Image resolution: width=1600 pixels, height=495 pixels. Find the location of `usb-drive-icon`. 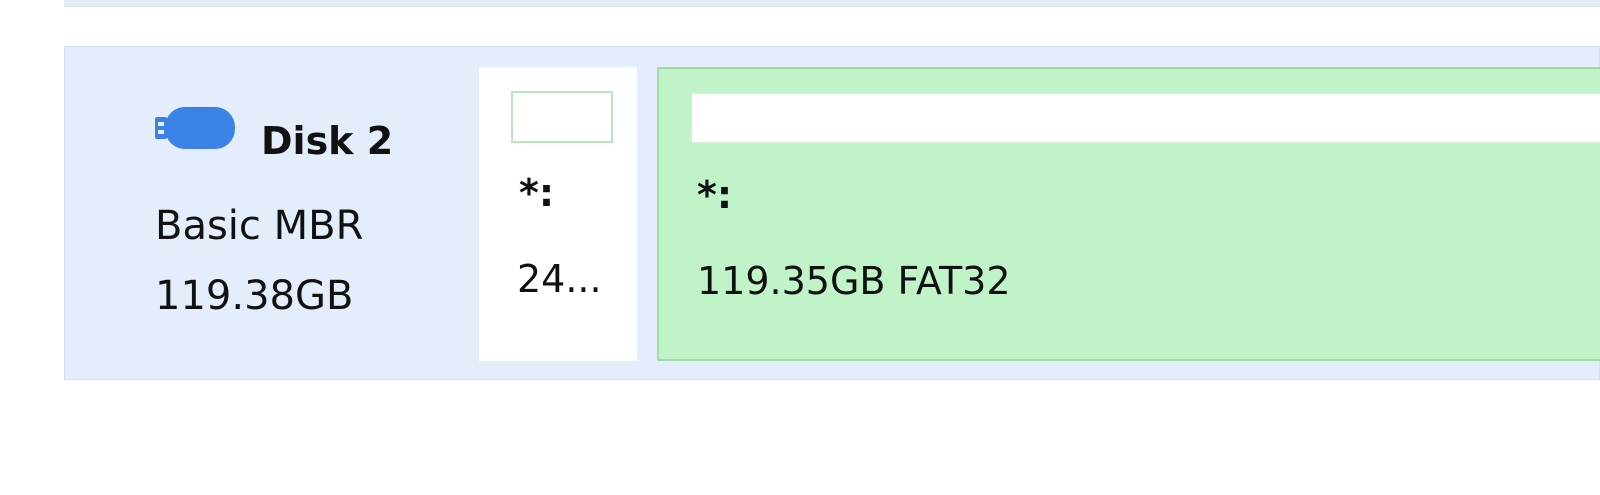

usb-drive-icon is located at coordinates (195, 128).